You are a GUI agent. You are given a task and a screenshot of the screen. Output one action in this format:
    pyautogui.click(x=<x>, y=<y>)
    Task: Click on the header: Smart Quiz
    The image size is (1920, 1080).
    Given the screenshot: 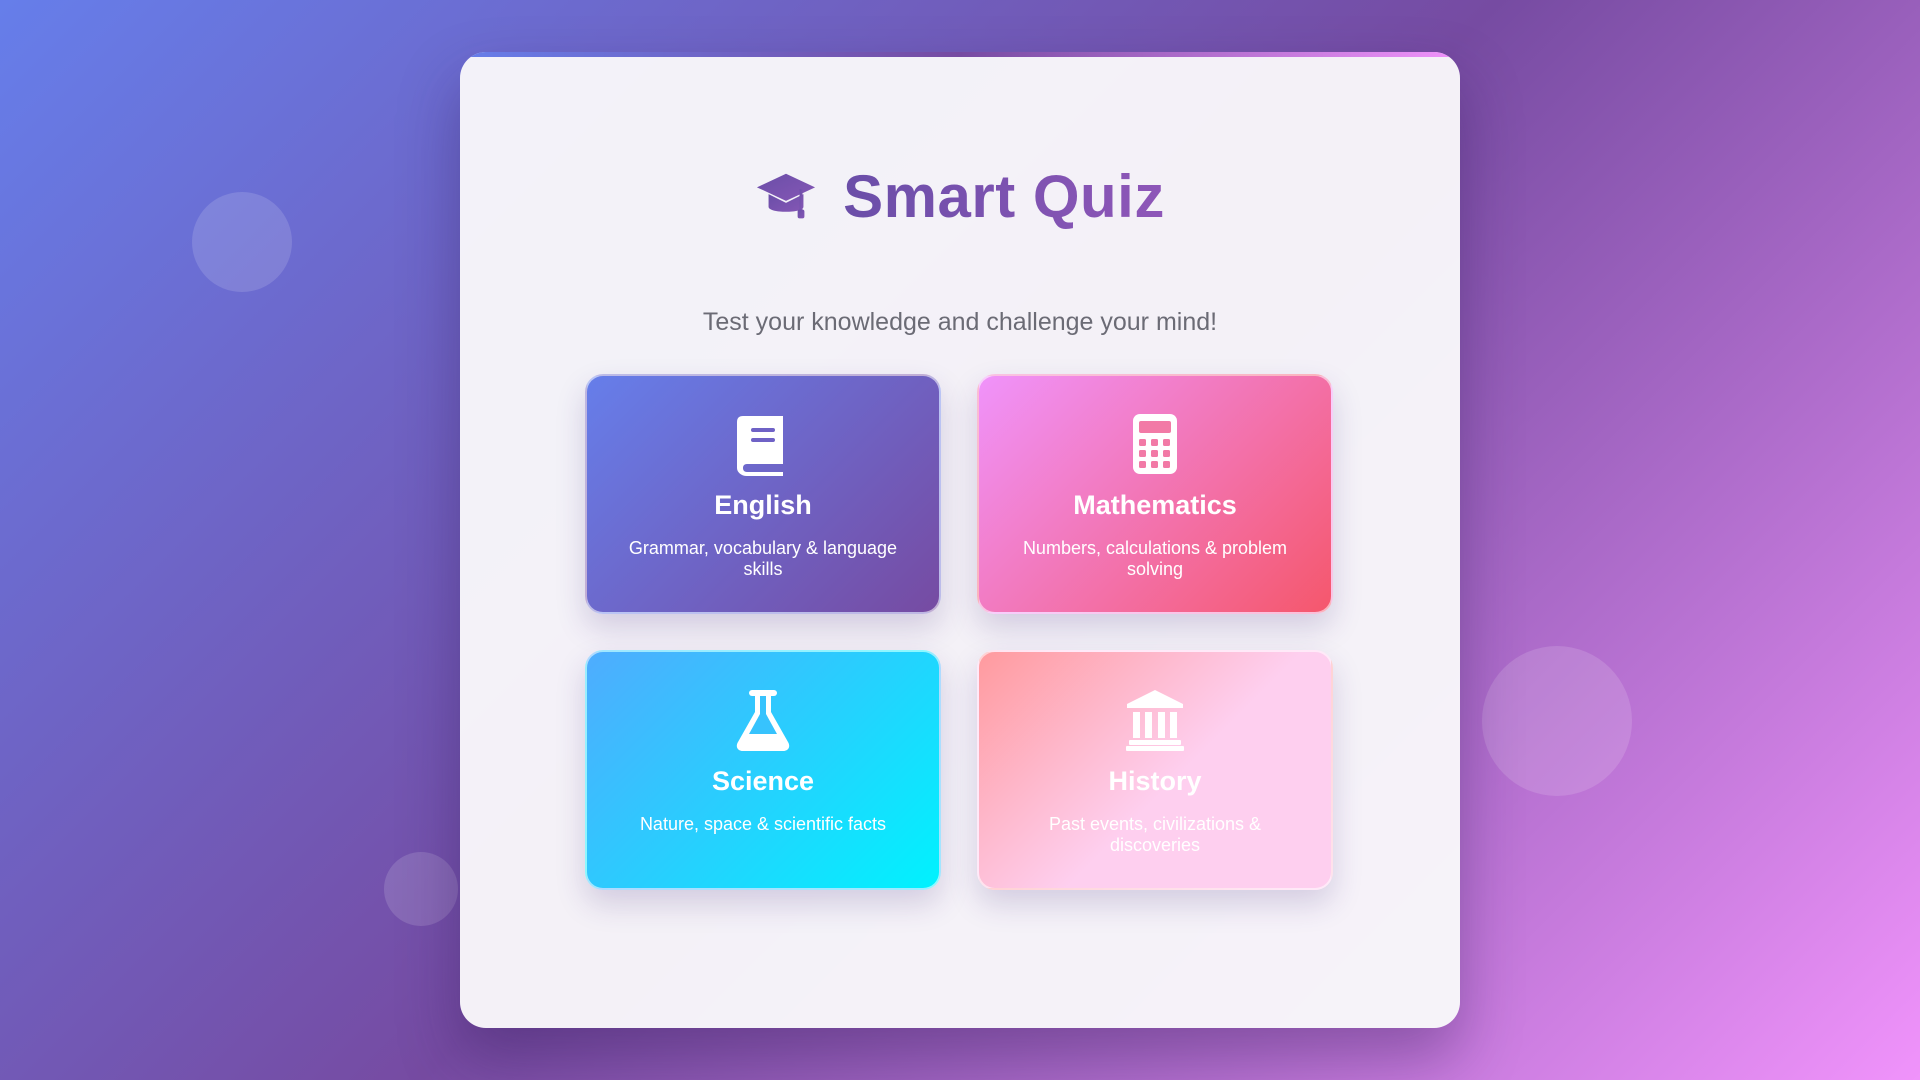 What is the action you would take?
    pyautogui.click(x=960, y=196)
    